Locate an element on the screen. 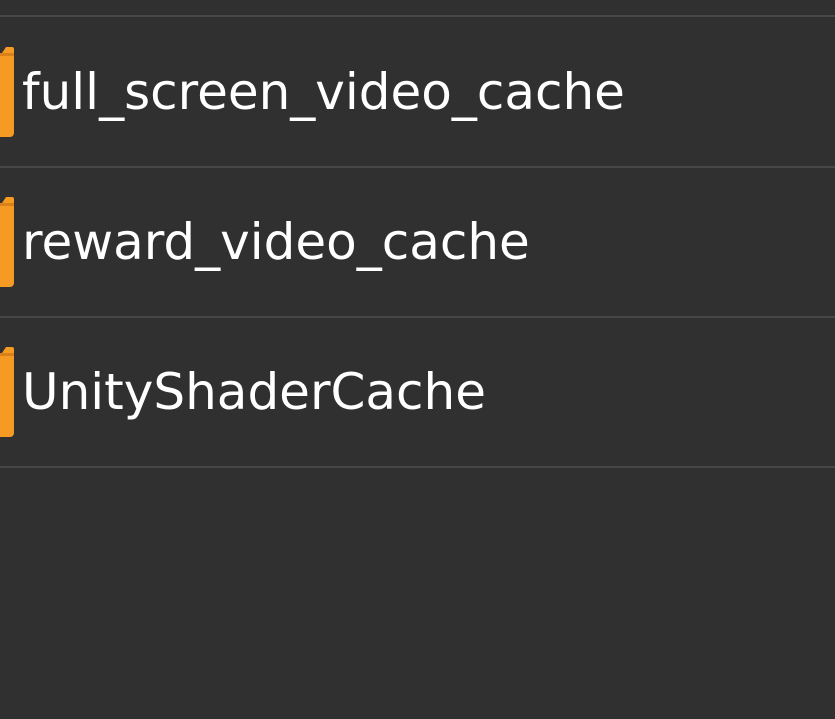 The height and width of the screenshot is (719, 835). folder-name: reward_video_cache is located at coordinates (276, 242).